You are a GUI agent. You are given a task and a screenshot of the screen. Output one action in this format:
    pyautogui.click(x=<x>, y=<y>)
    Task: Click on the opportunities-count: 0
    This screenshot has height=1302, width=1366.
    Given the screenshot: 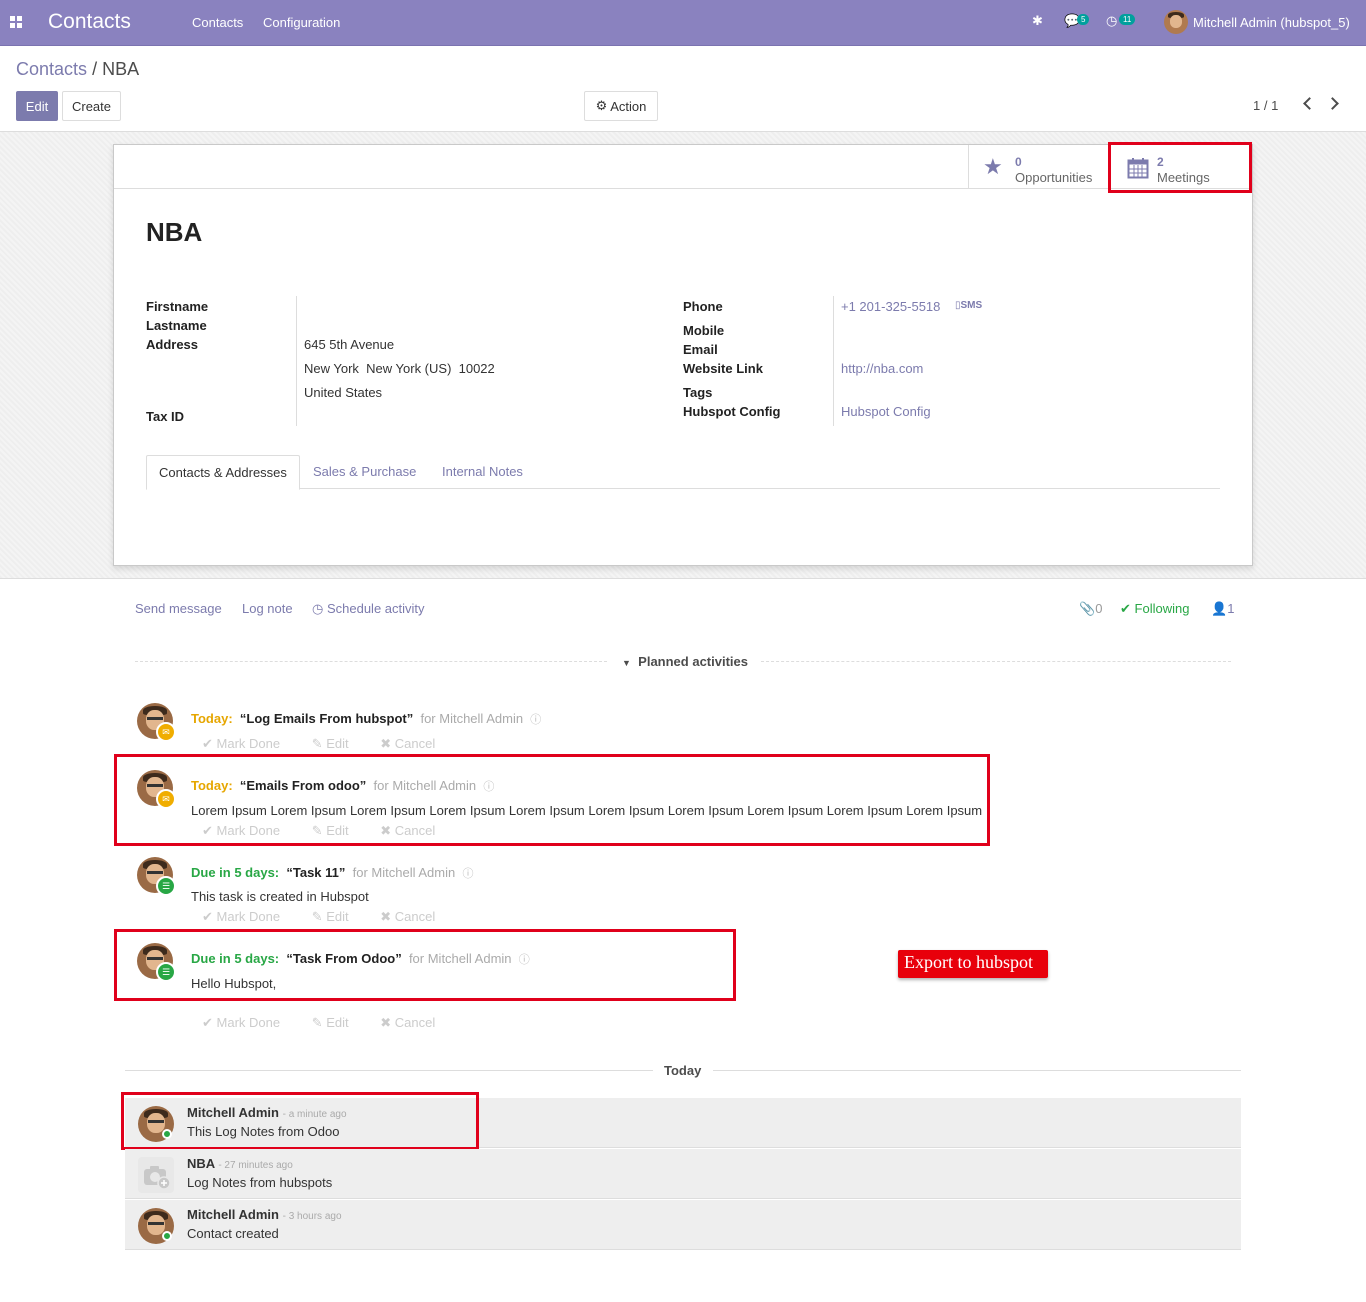 What is the action you would take?
    pyautogui.click(x=1018, y=162)
    